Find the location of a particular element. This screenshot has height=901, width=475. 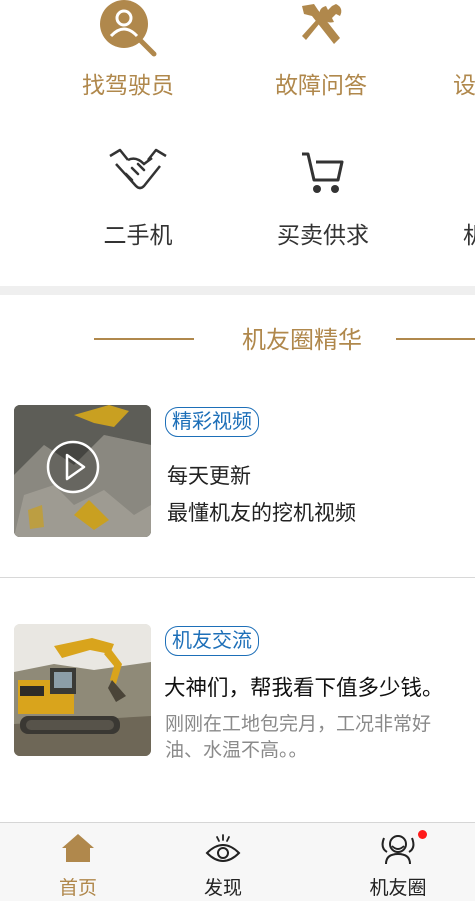

bottom-tab-bar: 首页 发现 机友圈 is located at coordinates (237, 861).